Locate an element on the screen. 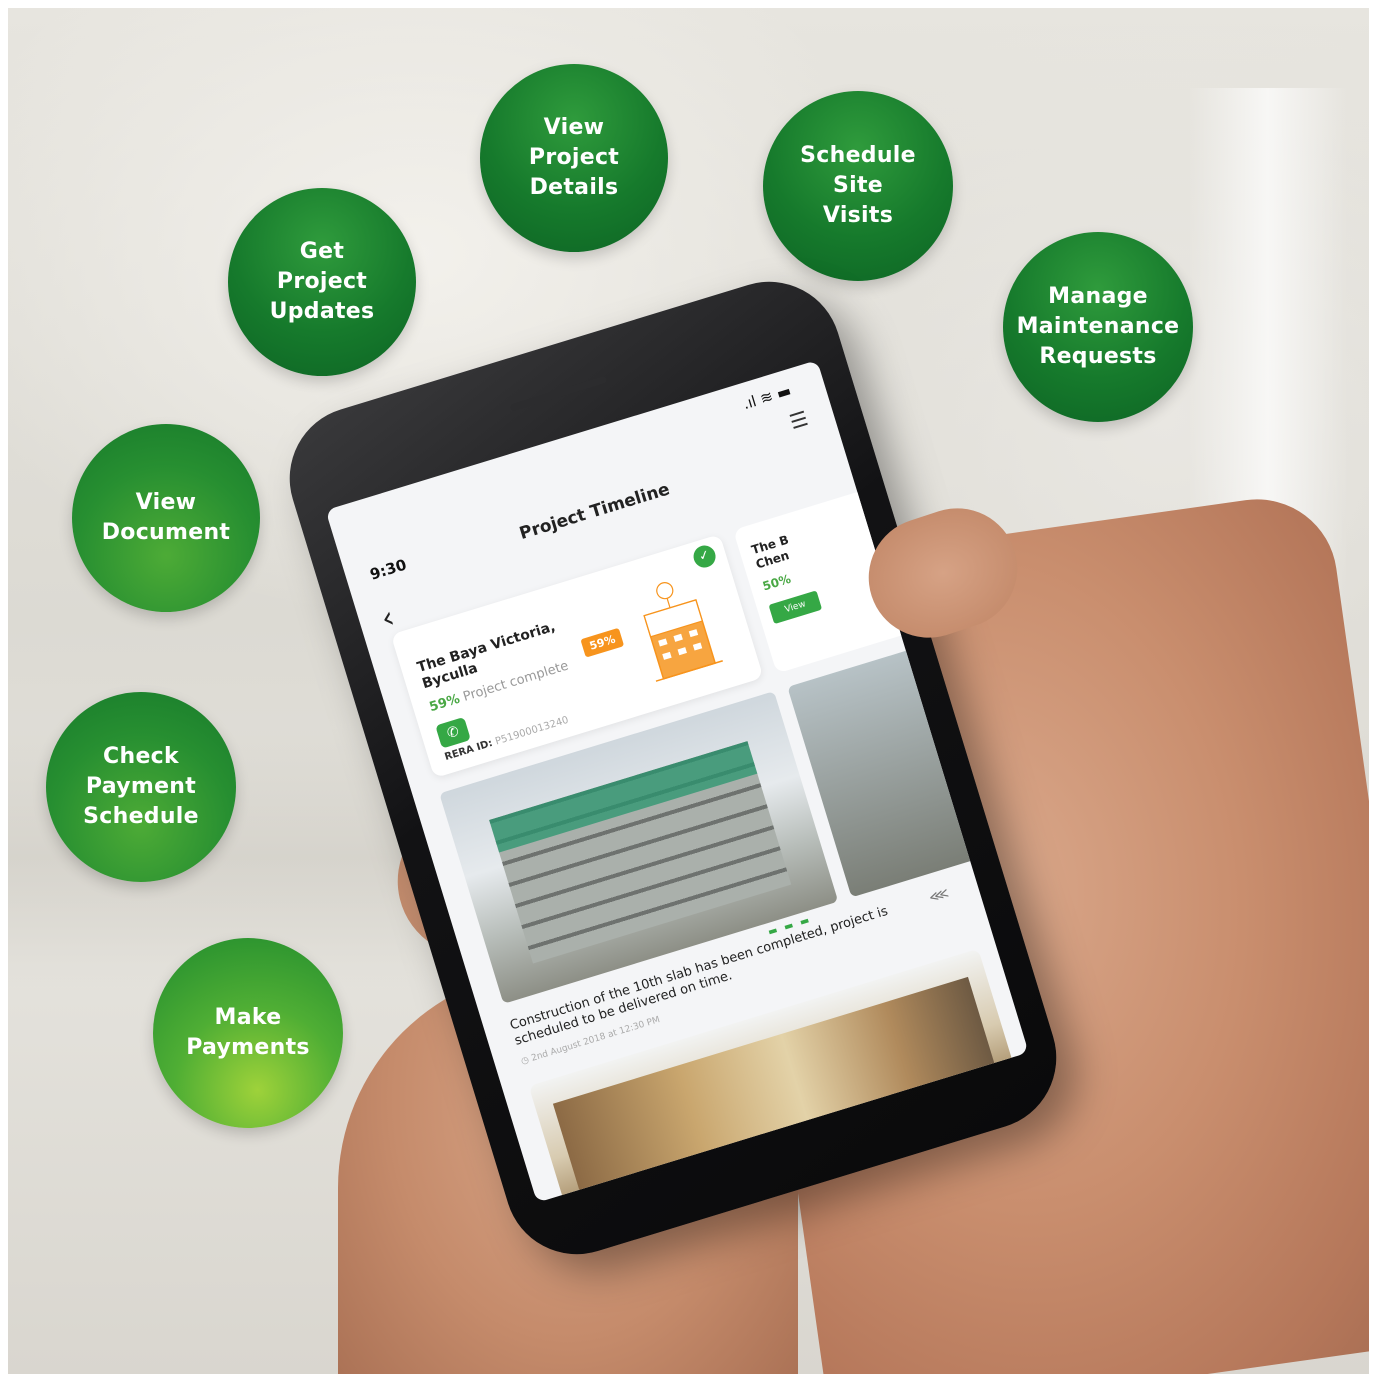 Image resolution: width=1377 pixels, height=1382 pixels. feature-check-payment-schedule: Check Payment Schedule is located at coordinates (141, 787).